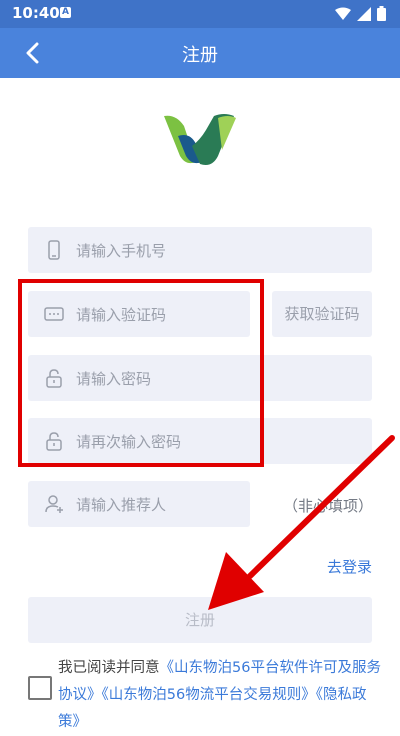 The width and height of the screenshot is (400, 736). What do you see at coordinates (200, 14) in the screenshot?
I see `status-bar: 10:40 A` at bounding box center [200, 14].